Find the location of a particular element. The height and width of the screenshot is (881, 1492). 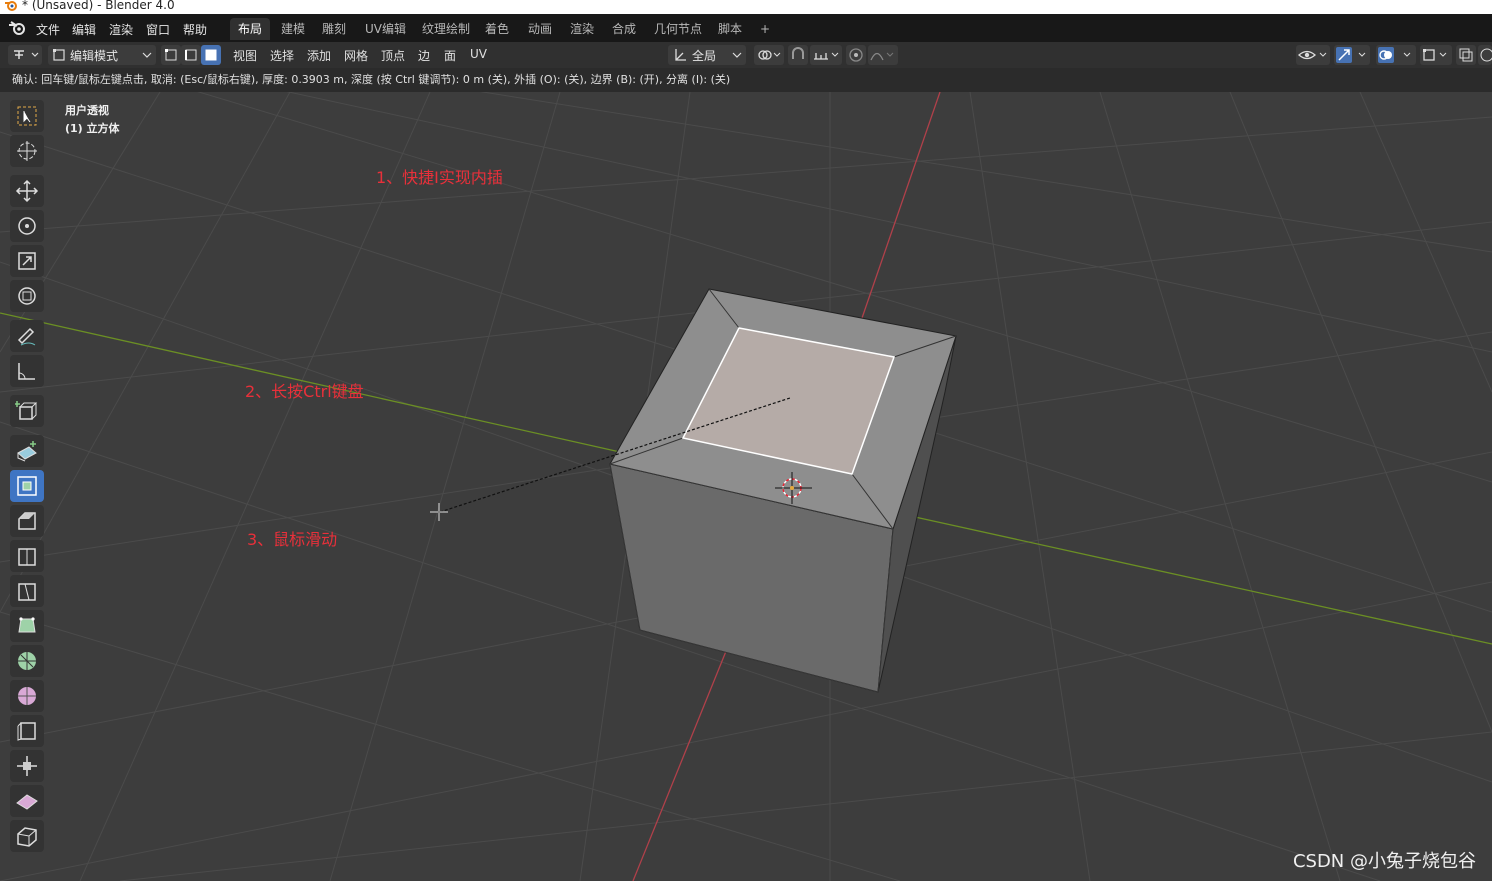

tool-bevel is located at coordinates (27, 521).